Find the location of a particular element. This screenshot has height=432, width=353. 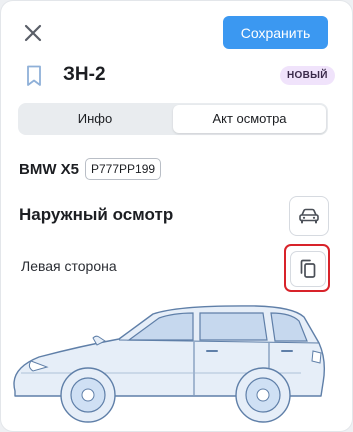

license-plate: Р777РР199 is located at coordinates (123, 169).